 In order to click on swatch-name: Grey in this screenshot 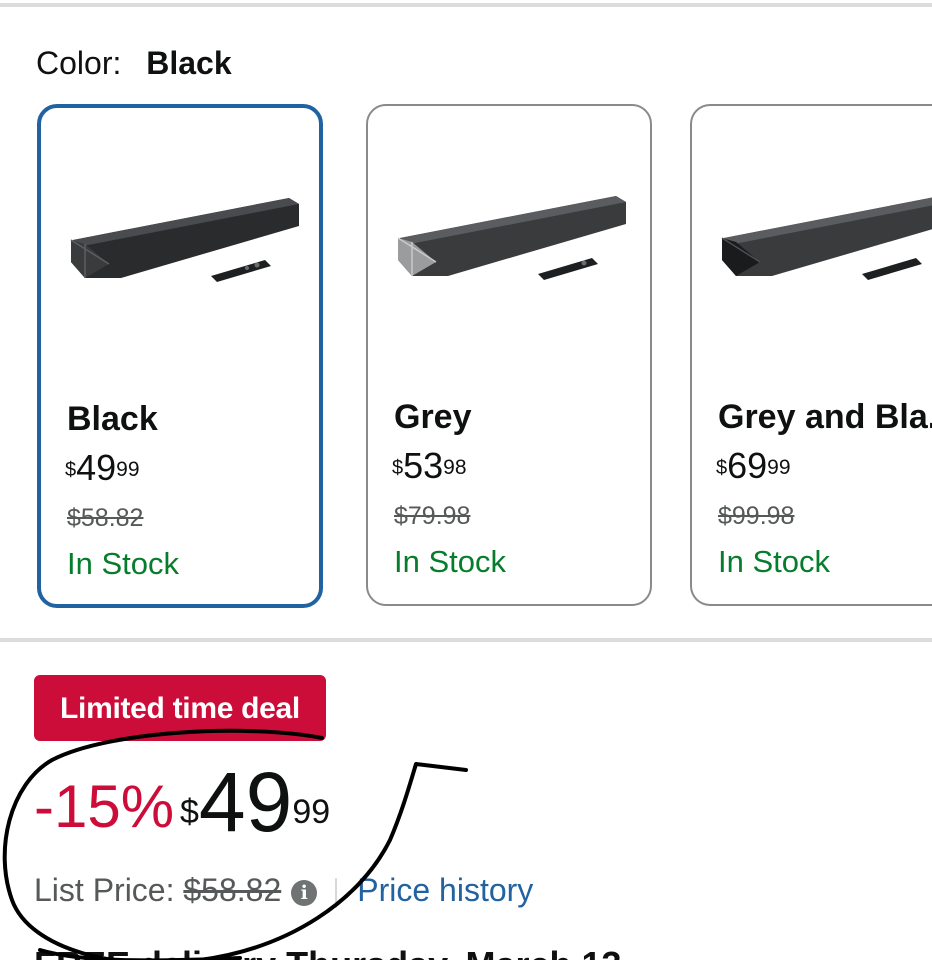, I will do `click(433, 417)`.